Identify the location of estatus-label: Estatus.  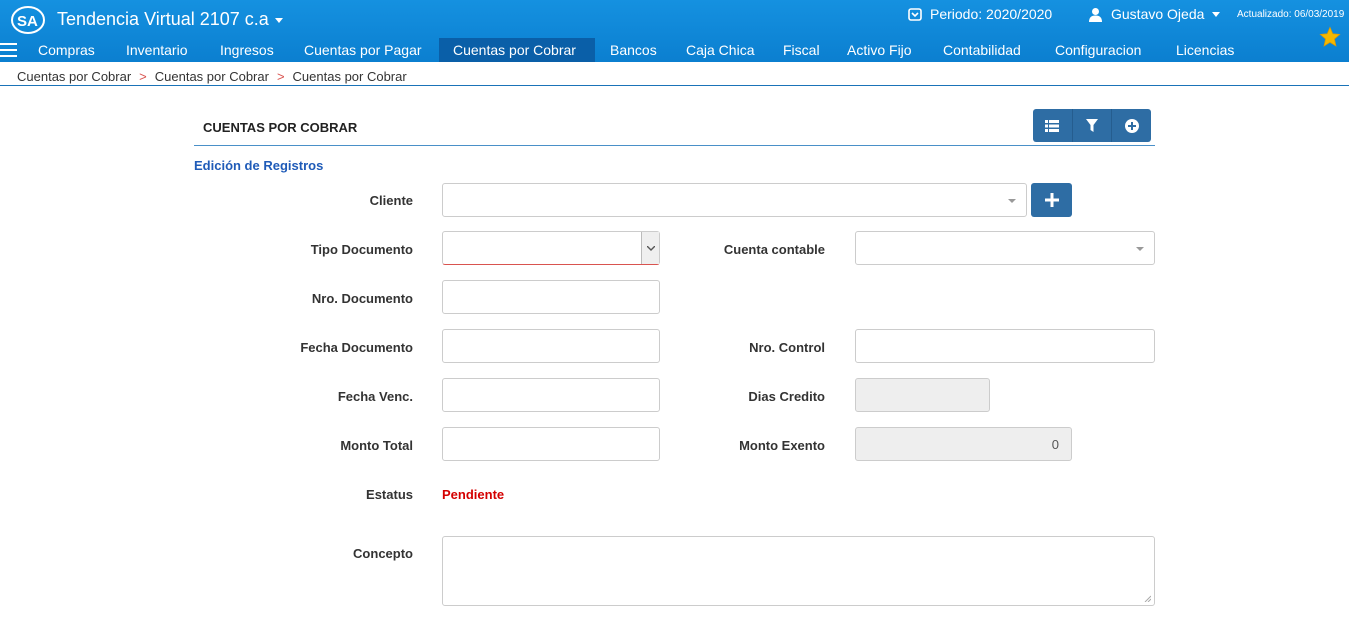
(389, 494).